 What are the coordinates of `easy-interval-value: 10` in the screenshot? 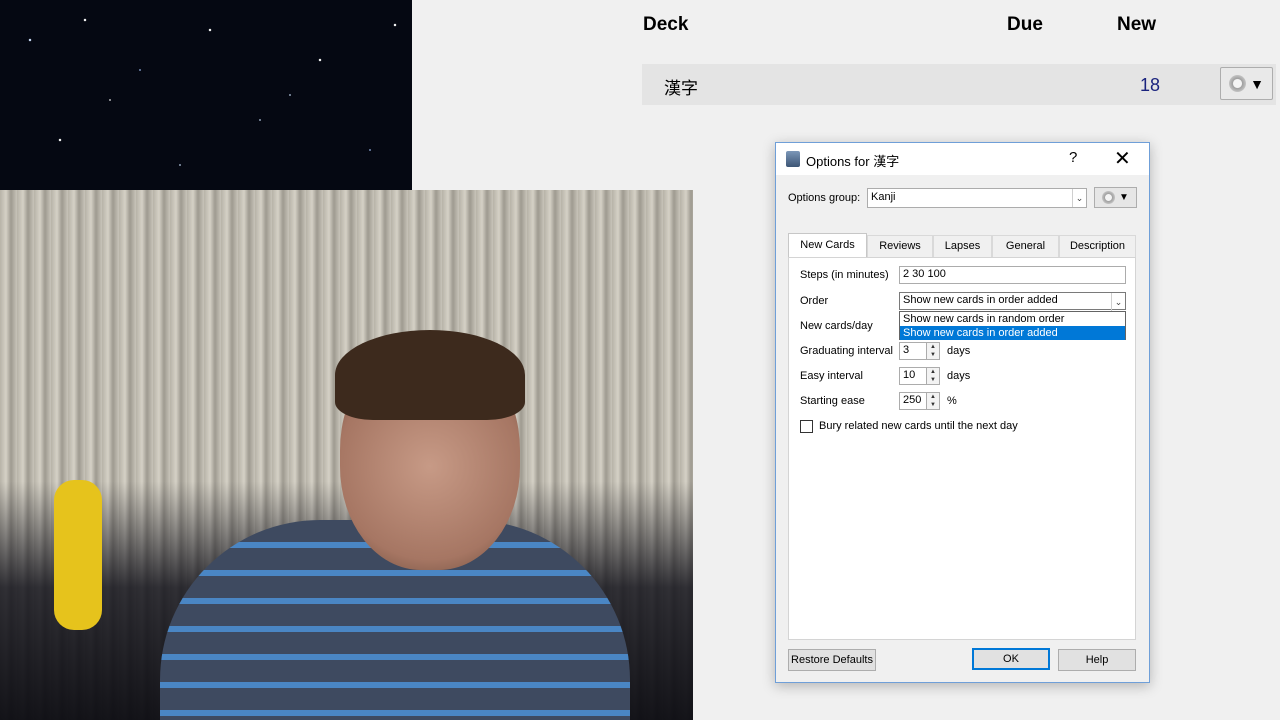 It's located at (913, 376).